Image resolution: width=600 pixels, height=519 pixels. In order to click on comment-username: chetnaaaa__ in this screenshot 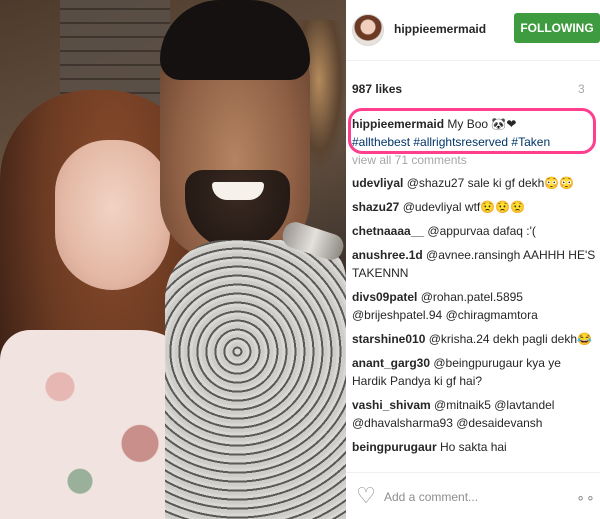, I will do `click(388, 231)`.